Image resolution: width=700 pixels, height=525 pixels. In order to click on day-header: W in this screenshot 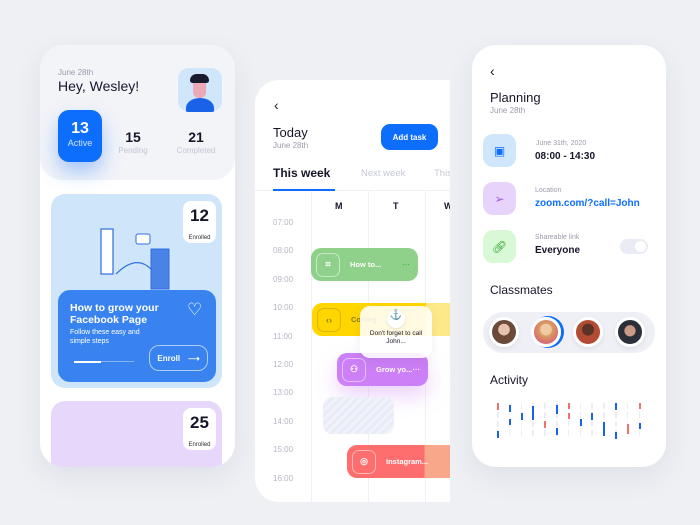, I will do `click(447, 206)`.